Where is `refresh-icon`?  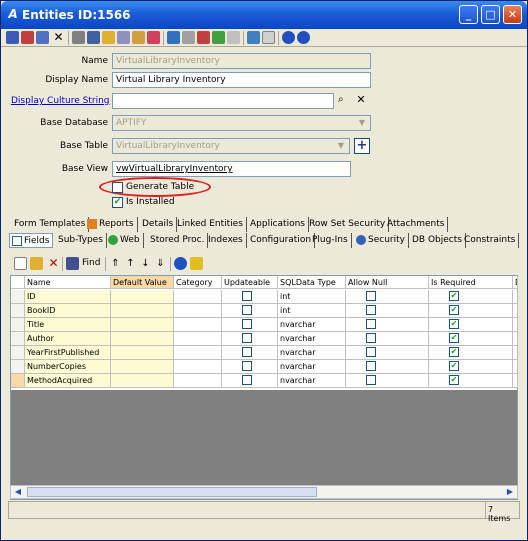
refresh-icon is located at coordinates (218, 37).